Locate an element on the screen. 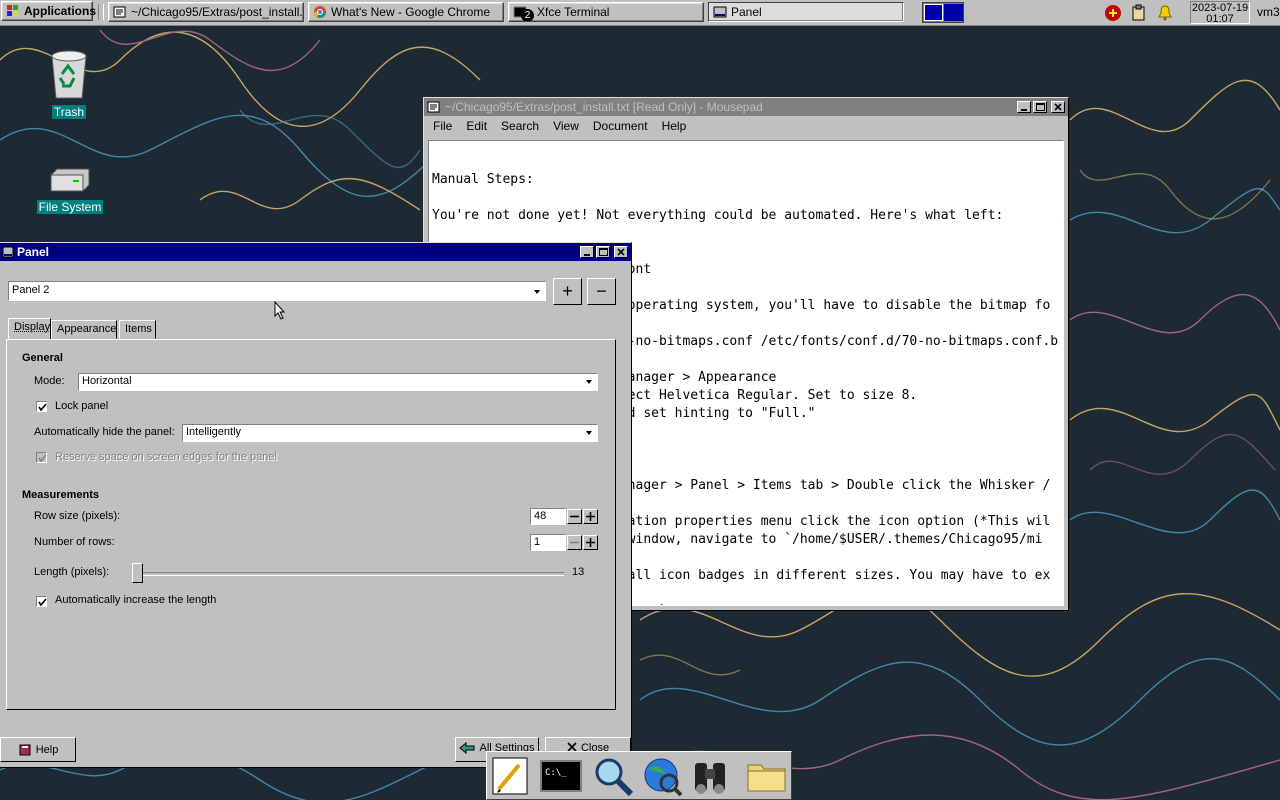  clock: 2023-07-19 01:07 is located at coordinates (1220, 13).